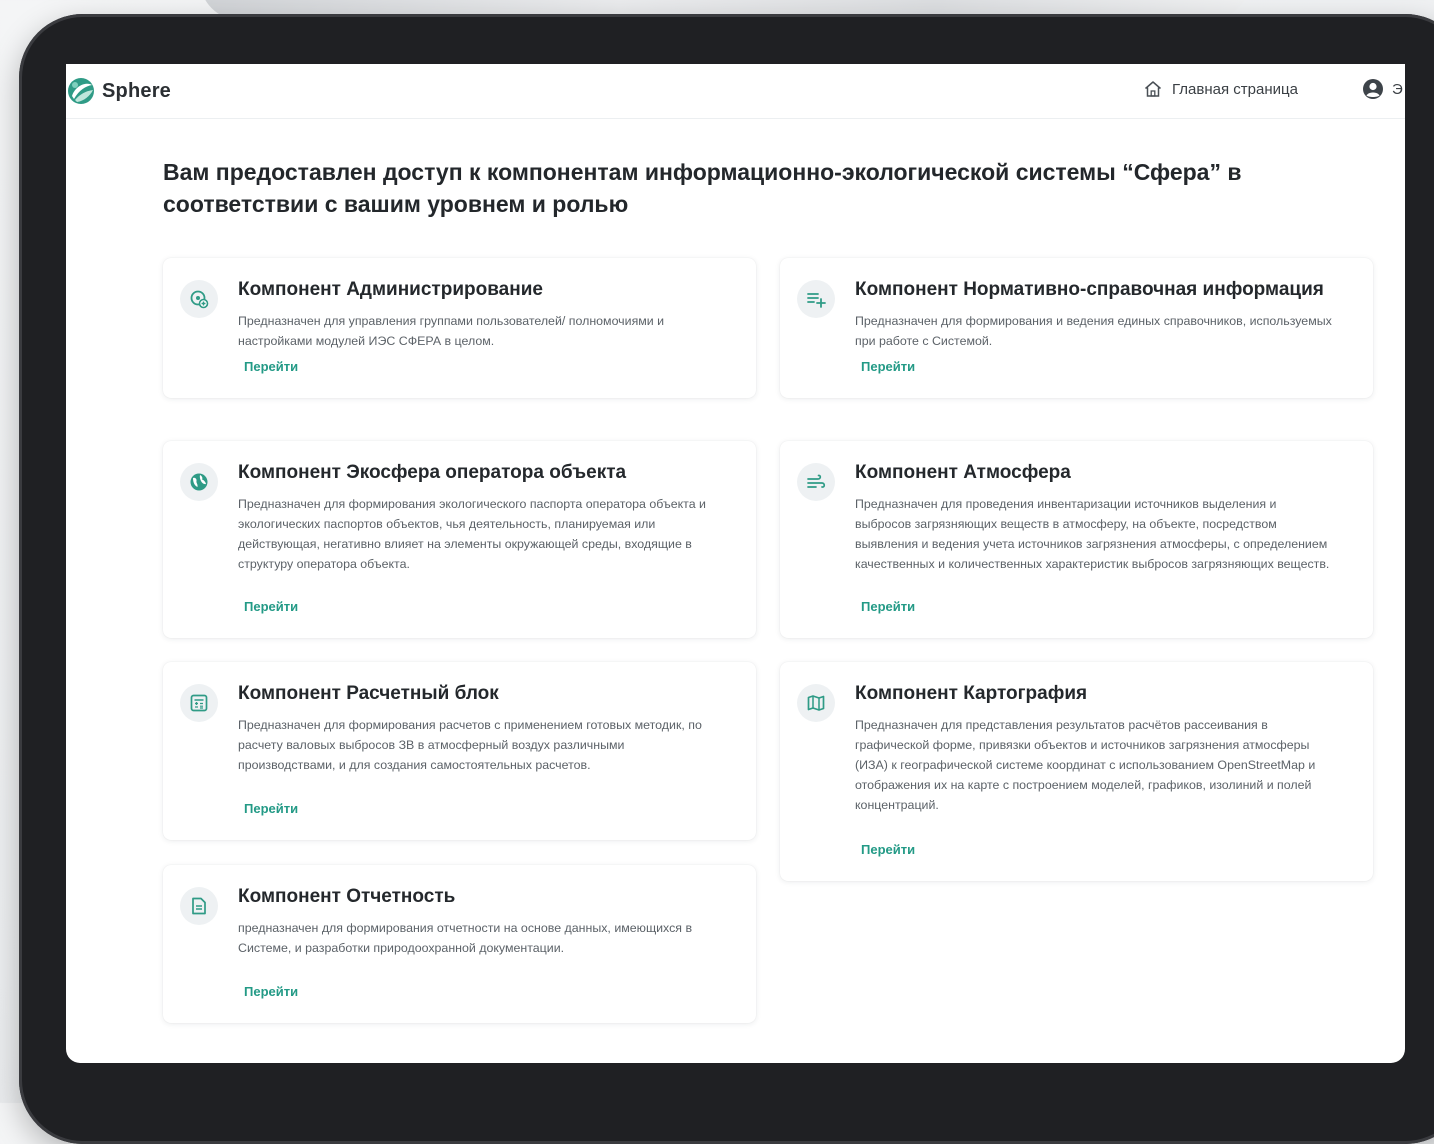  Describe the element at coordinates (1373, 89) in the screenshot. I see `user-circle-icon` at that location.